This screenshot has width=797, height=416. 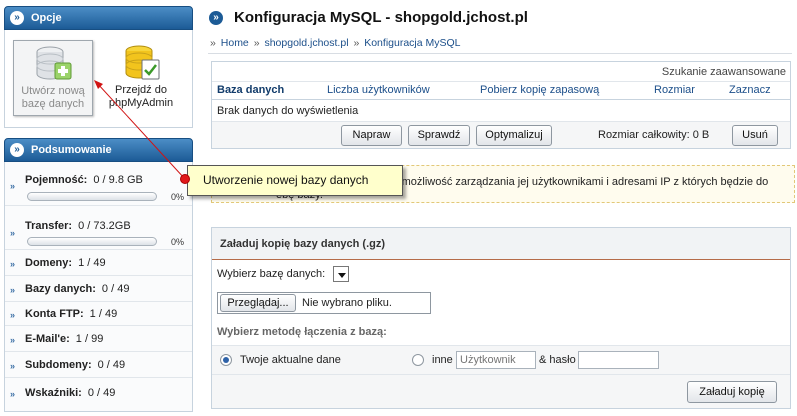 I want to click on password-input, so click(x=618, y=360).